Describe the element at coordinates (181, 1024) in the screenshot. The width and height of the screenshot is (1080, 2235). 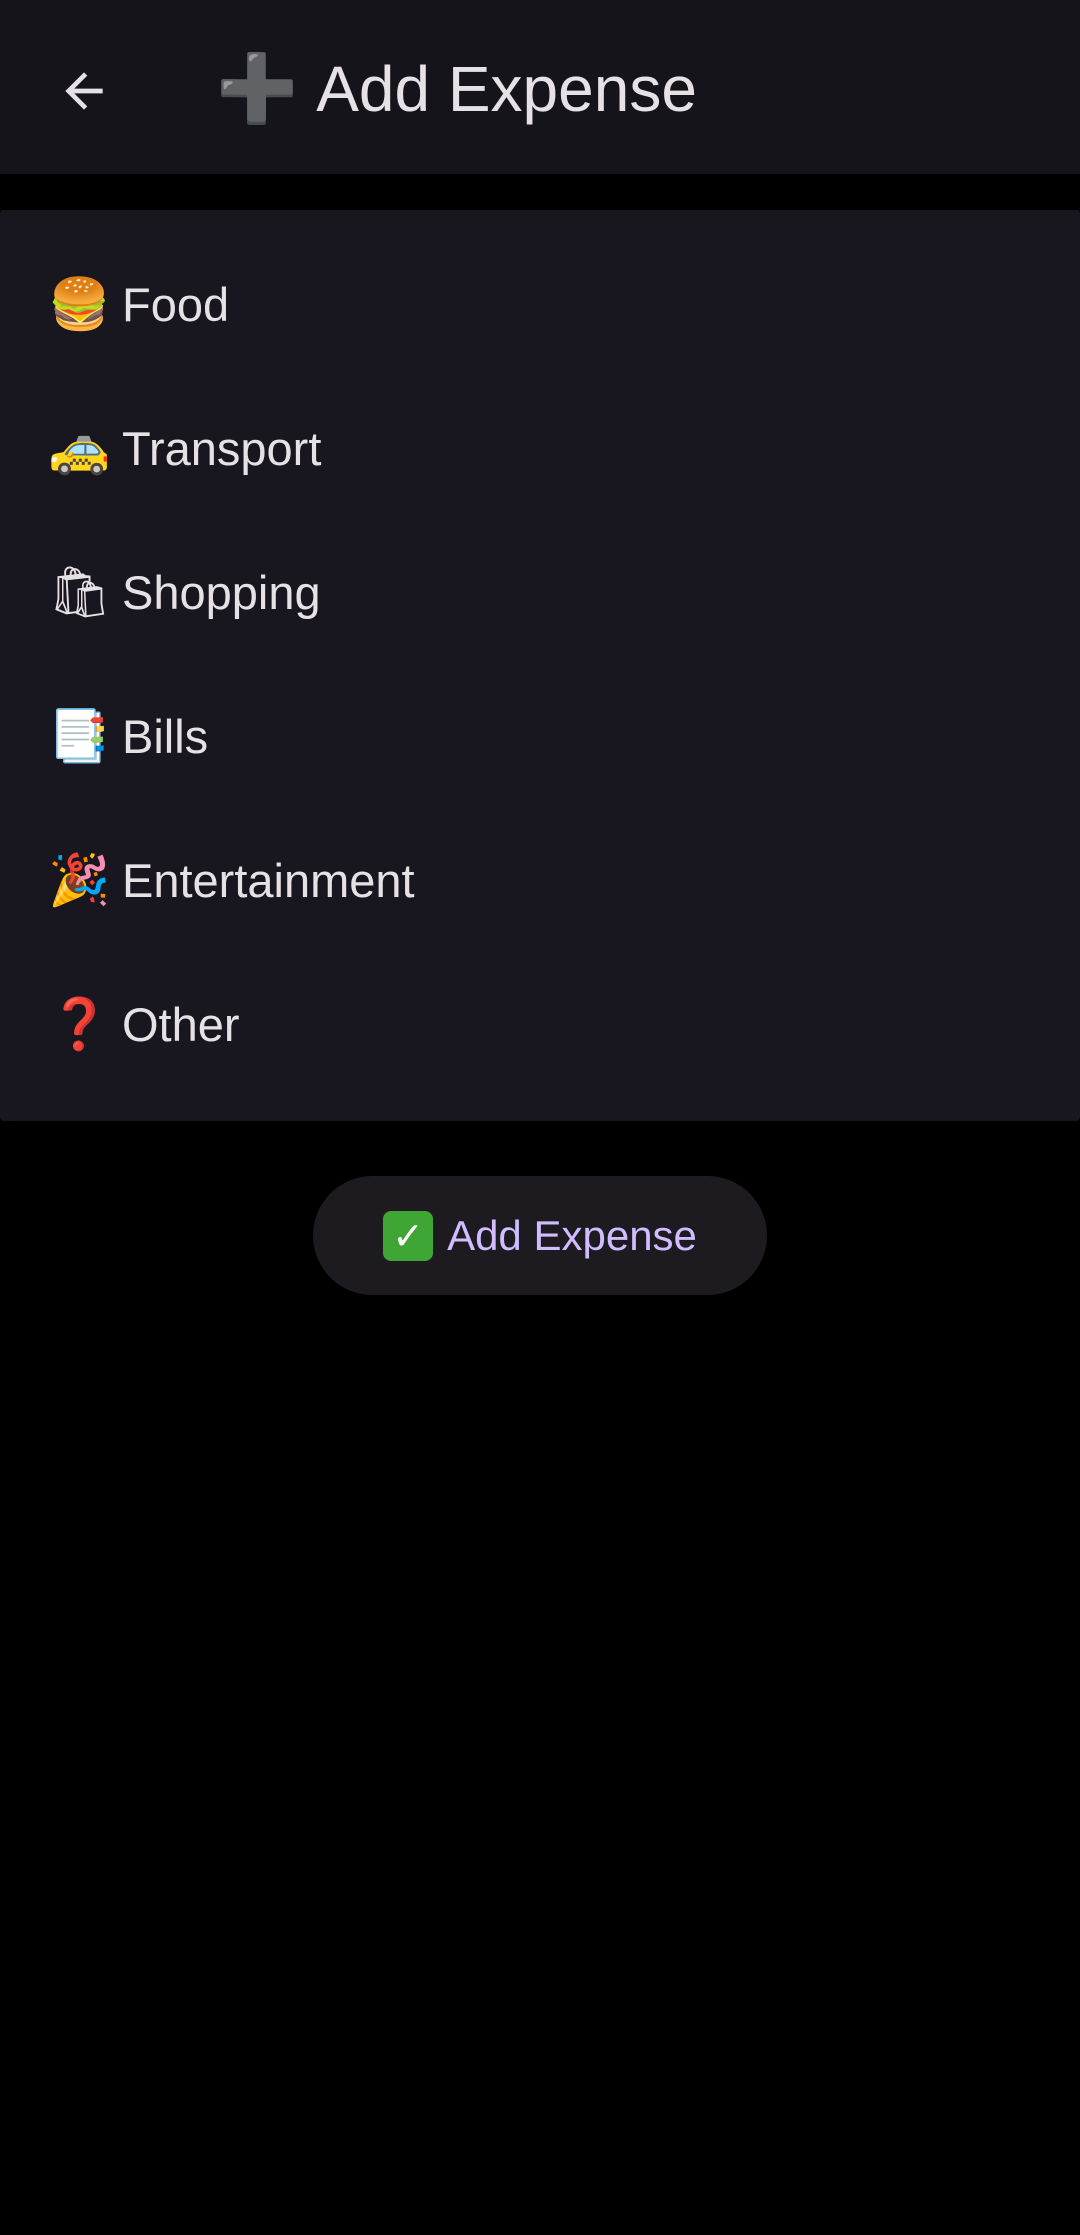
I see `menu-item-label: Other` at that location.